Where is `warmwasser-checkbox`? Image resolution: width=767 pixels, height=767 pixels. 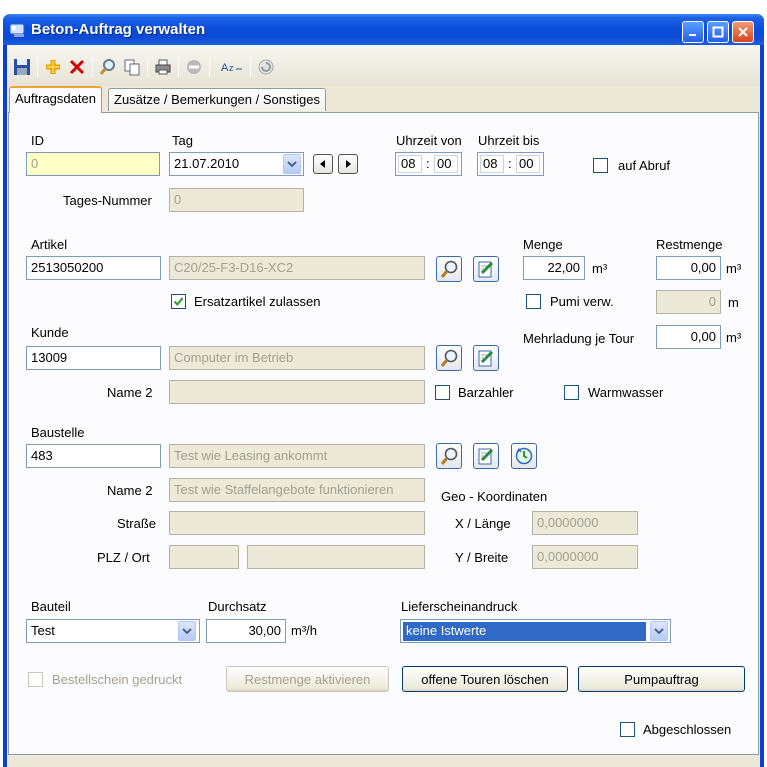 warmwasser-checkbox is located at coordinates (571, 392).